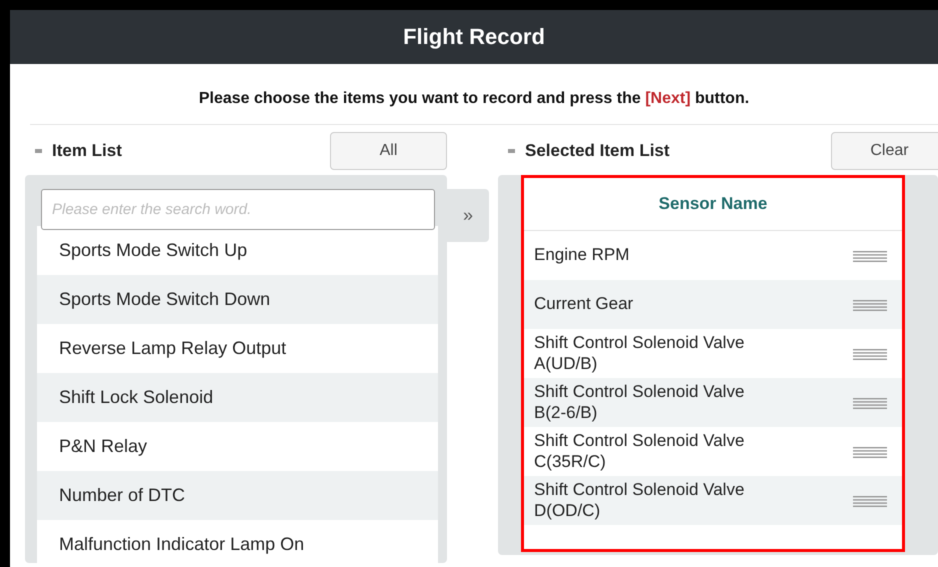  What do you see at coordinates (640, 500) in the screenshot?
I see `sensor-name: Shift Control Solenoid Valve D(OD/C)` at bounding box center [640, 500].